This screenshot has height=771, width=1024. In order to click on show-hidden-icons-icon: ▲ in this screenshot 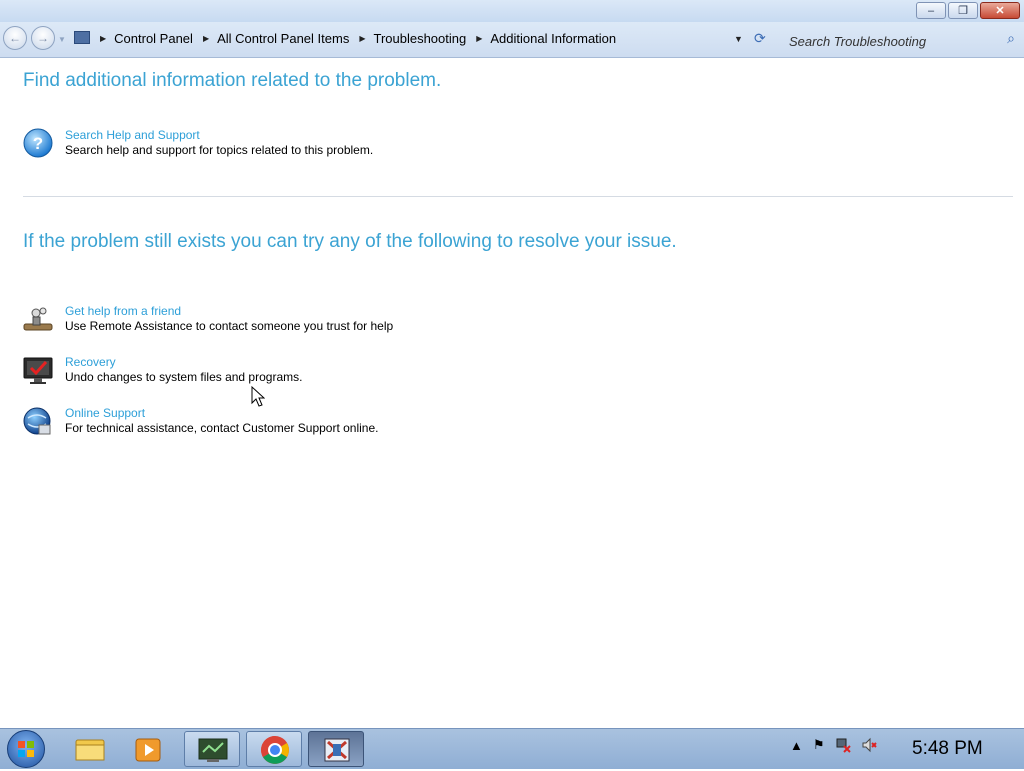, I will do `click(796, 745)`.